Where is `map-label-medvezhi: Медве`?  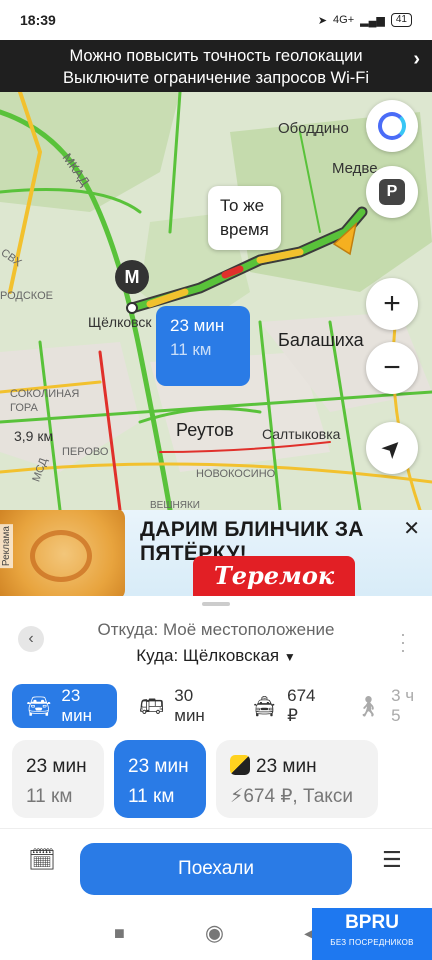 map-label-medvezhi: Медве is located at coordinates (355, 168).